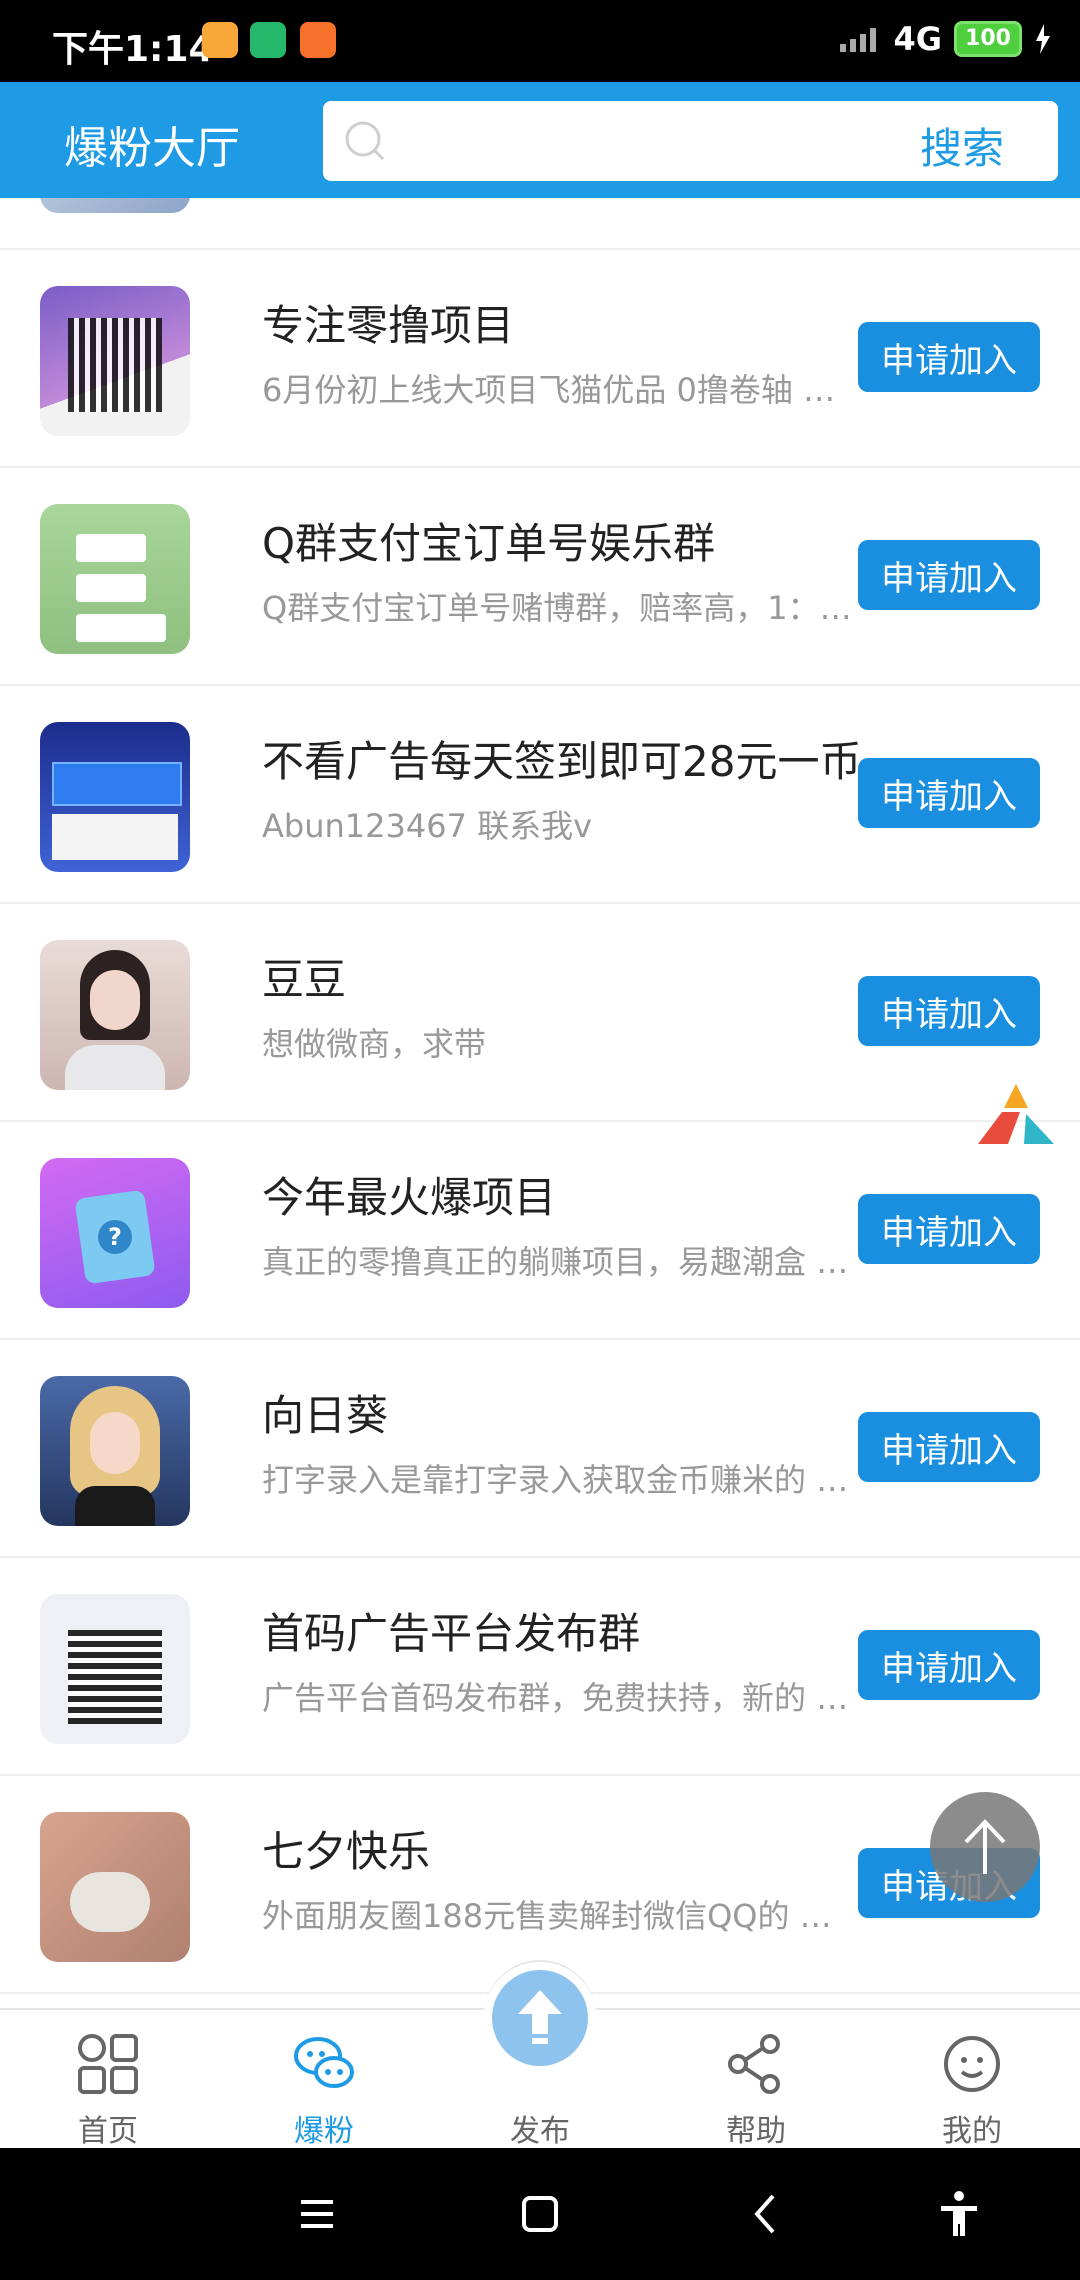 The height and width of the screenshot is (2280, 1080). Describe the element at coordinates (540, 41) in the screenshot. I see `status-bar: 下午1:14 4G 100` at that location.